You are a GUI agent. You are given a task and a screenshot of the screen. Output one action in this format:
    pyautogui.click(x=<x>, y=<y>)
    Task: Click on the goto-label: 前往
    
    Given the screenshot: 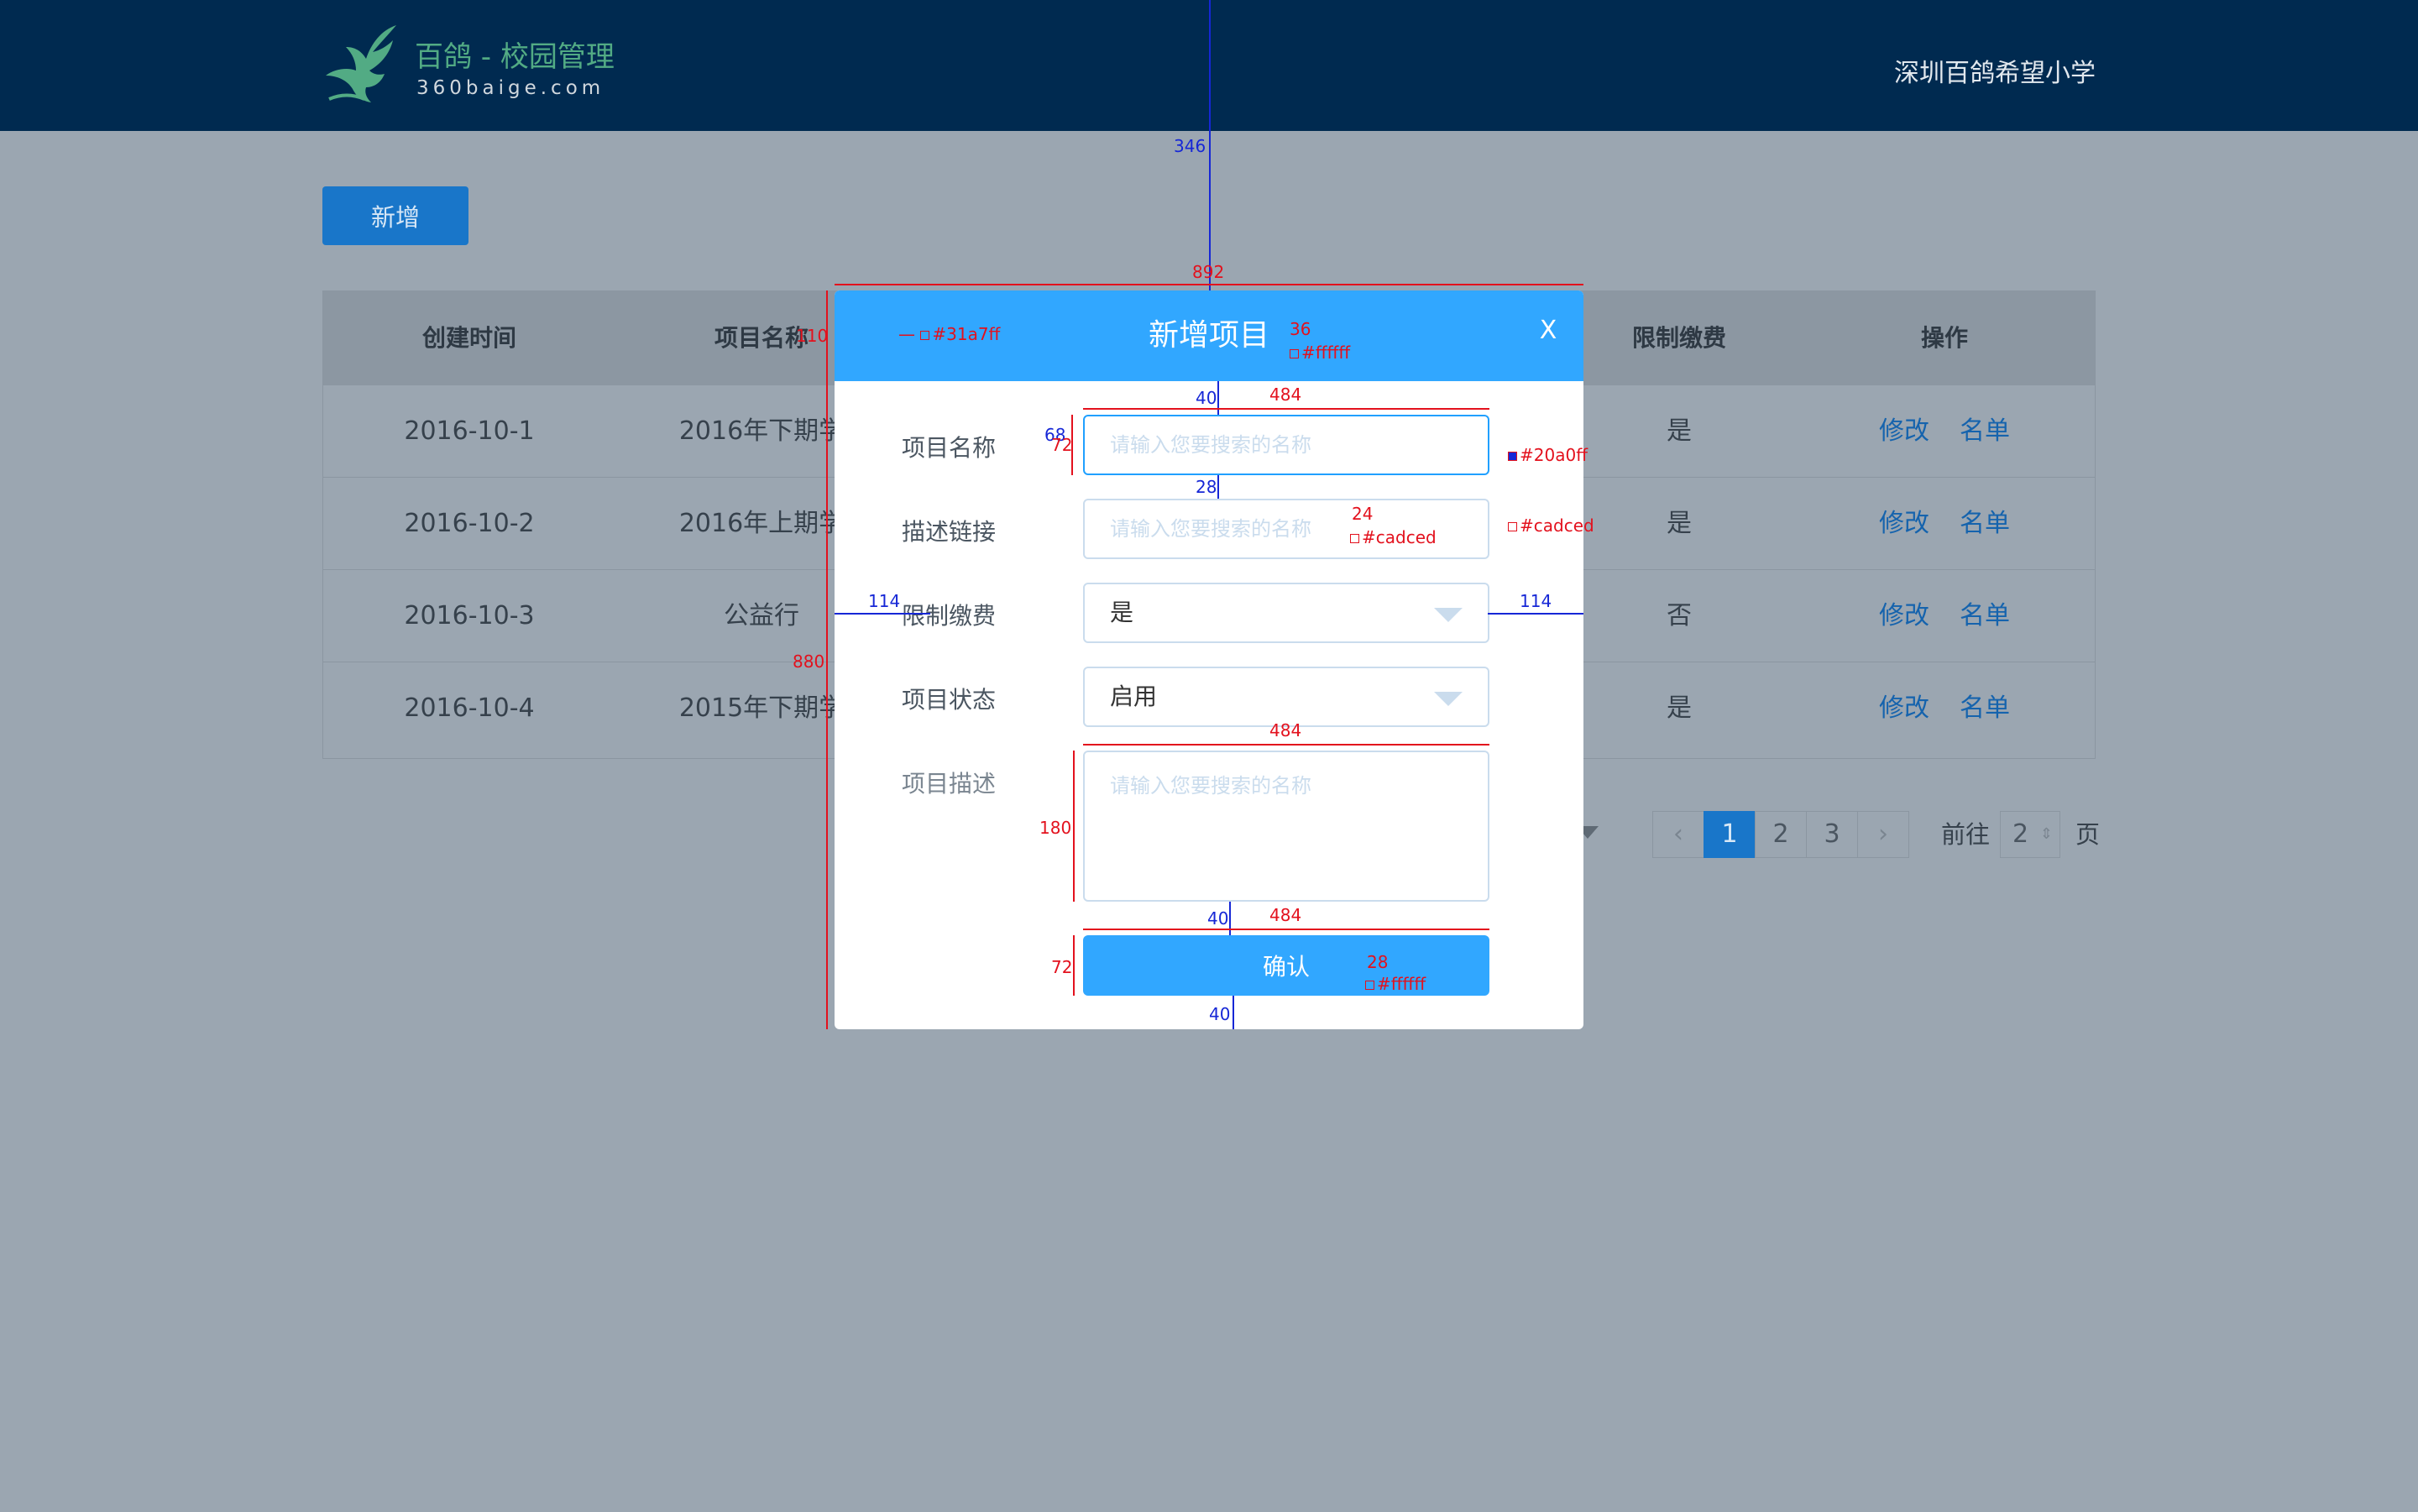 What is the action you would take?
    pyautogui.click(x=1966, y=834)
    